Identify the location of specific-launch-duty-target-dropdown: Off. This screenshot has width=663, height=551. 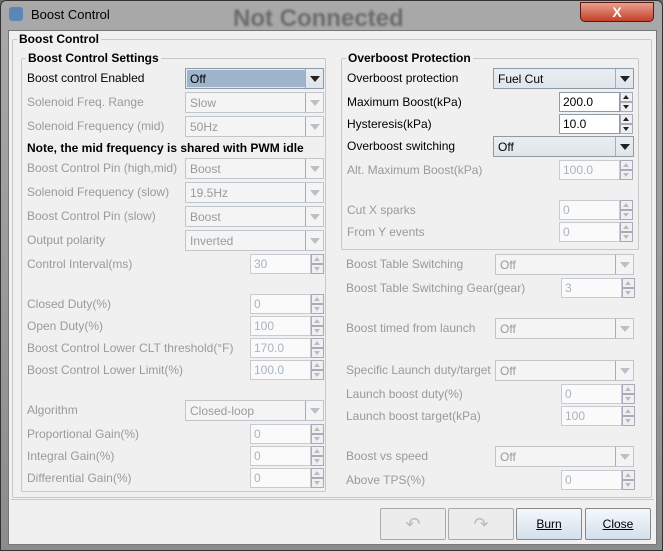
(564, 370).